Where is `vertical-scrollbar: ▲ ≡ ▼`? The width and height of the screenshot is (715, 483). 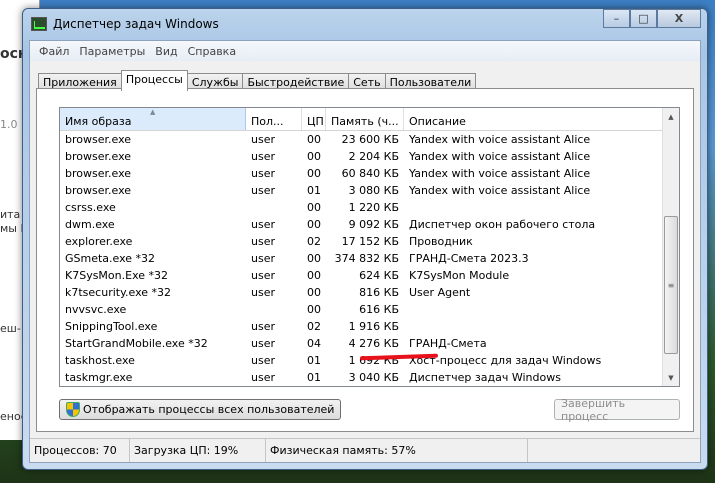
vertical-scrollbar: ▲ ≡ ▼ is located at coordinates (670, 247).